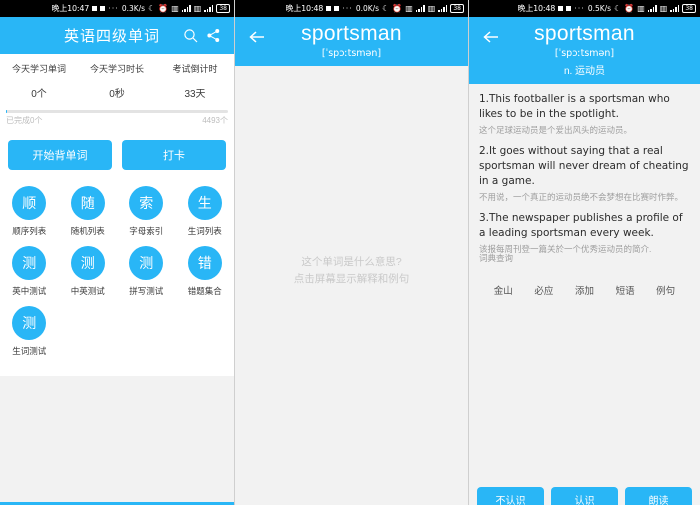 This screenshot has height=505, width=700. What do you see at coordinates (39, 94) in the screenshot?
I see `stat-value: 0个` at bounding box center [39, 94].